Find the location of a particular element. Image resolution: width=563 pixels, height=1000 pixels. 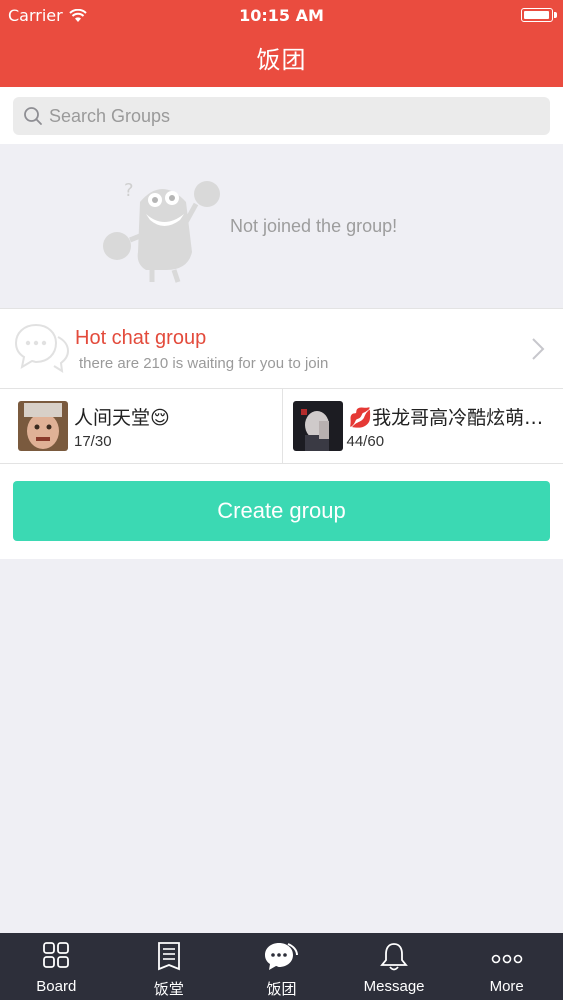

group-member-count: 44/60 is located at coordinates (365, 441).